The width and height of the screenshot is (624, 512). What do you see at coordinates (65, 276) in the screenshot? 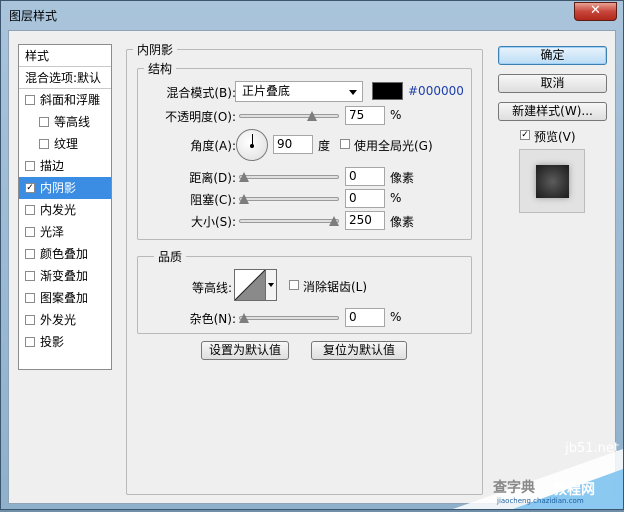
I see `style-item: 渐变叠加` at bounding box center [65, 276].